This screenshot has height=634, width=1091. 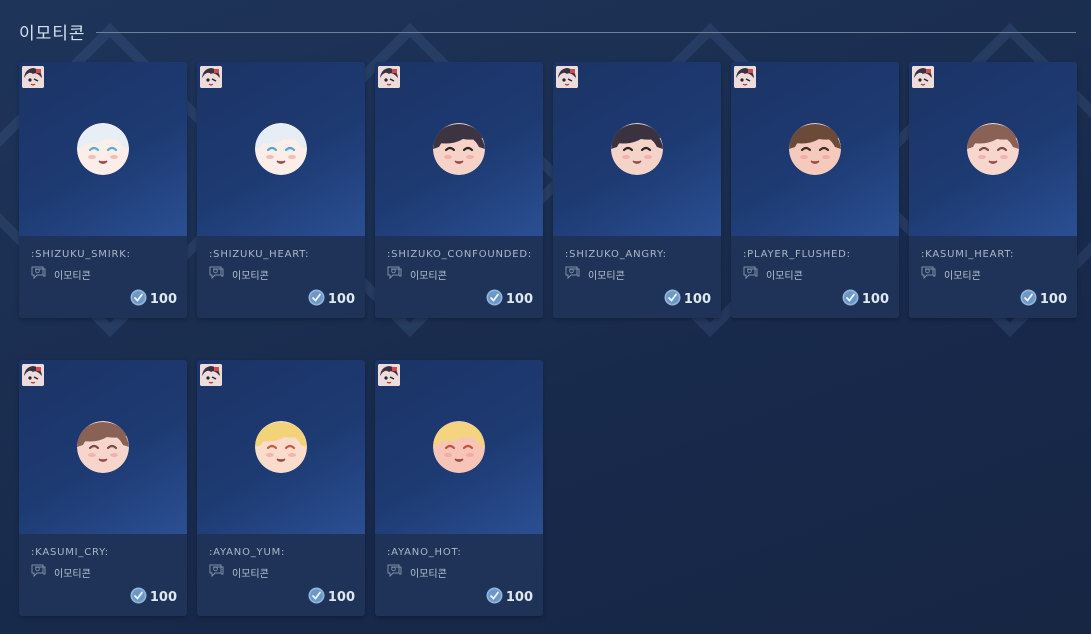 I want to click on card-info: :KASUMI_CRY: 이모티콘 100, so click(x=103, y=575).